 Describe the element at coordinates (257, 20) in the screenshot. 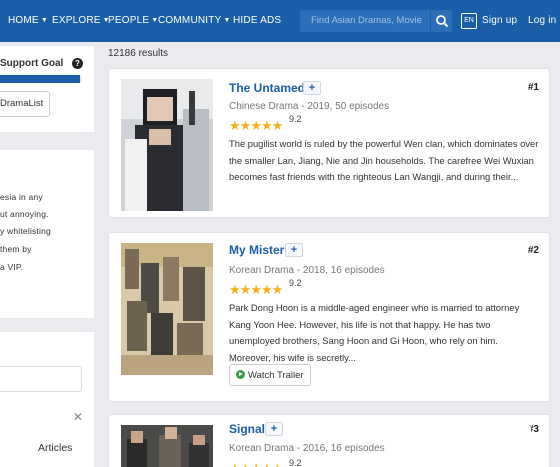

I see `nav-hide-ads: HIDE ADS` at that location.